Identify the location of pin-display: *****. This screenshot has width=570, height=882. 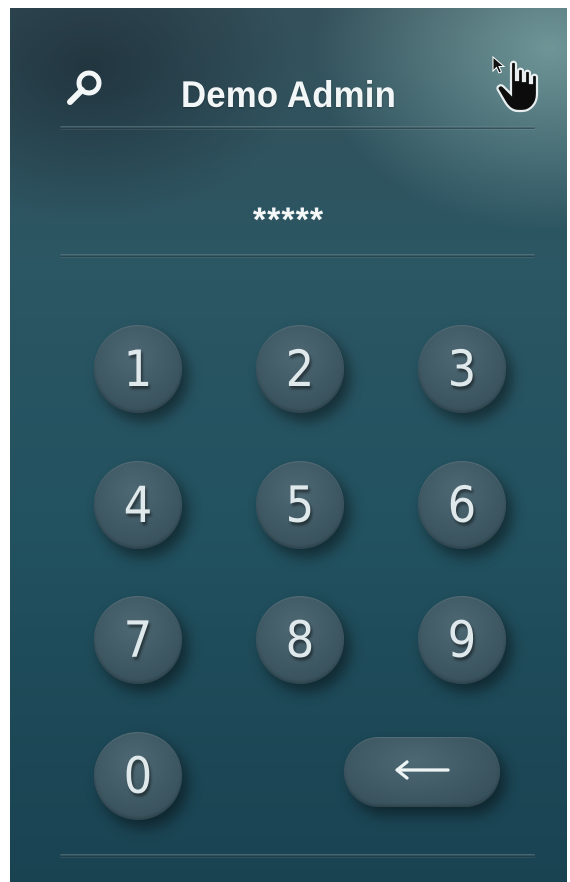
(288, 220).